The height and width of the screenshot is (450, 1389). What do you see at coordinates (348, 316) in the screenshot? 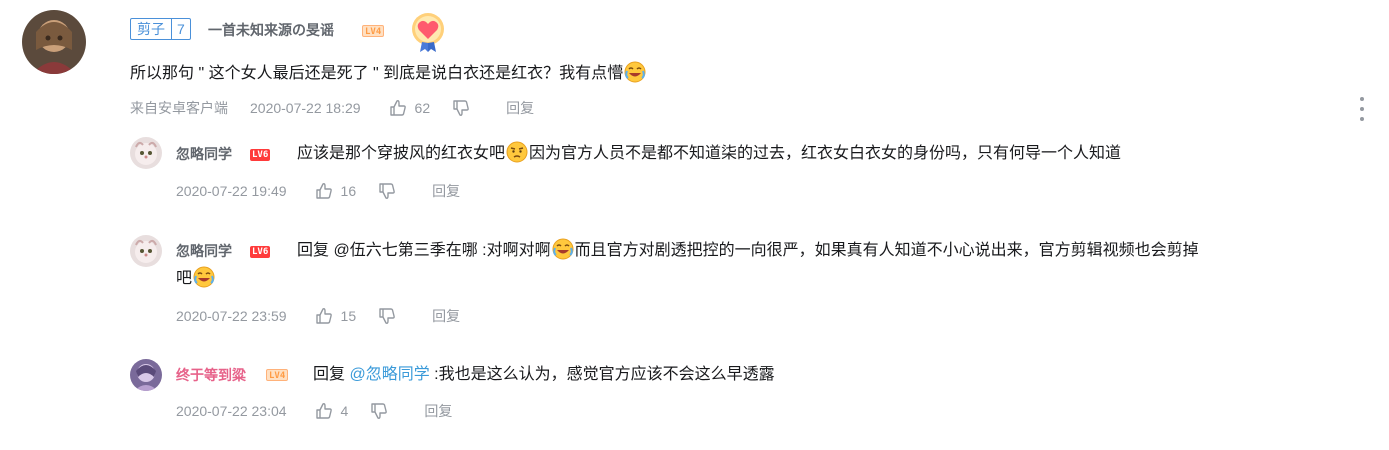
I see `like-count: 15` at bounding box center [348, 316].